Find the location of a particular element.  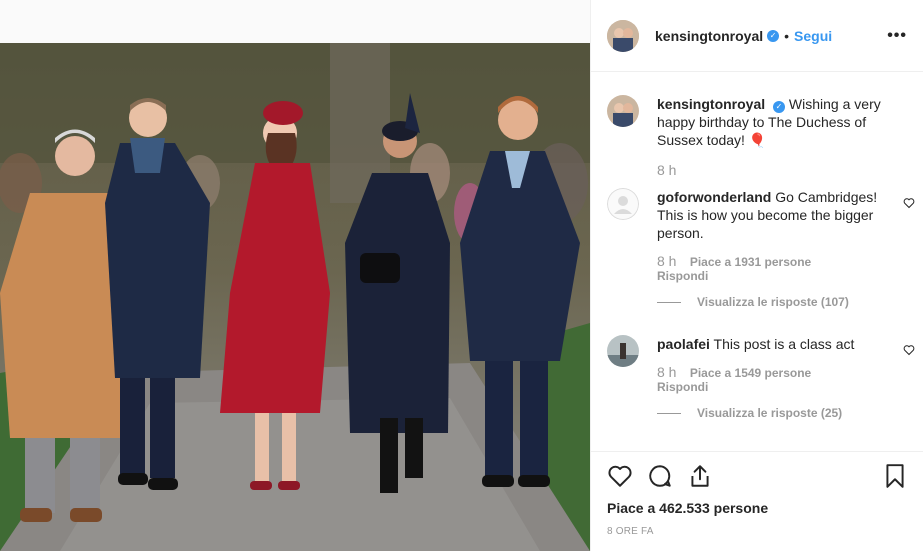

author-avatar is located at coordinates (623, 35).